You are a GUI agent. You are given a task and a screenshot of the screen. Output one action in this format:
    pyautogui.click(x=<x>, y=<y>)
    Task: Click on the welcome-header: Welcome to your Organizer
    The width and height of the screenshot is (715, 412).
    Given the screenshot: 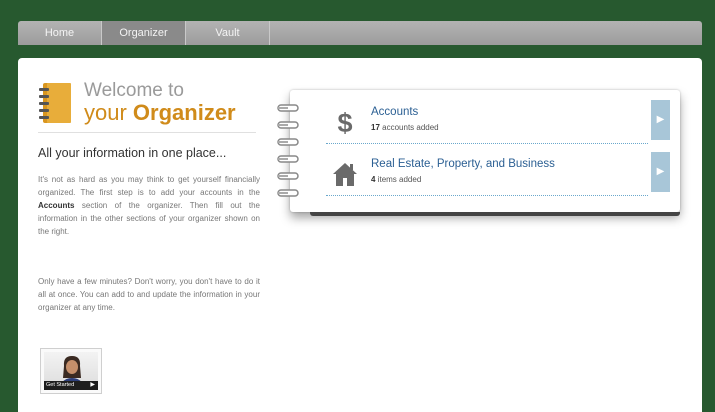 What is the action you would take?
    pyautogui.click(x=158, y=104)
    